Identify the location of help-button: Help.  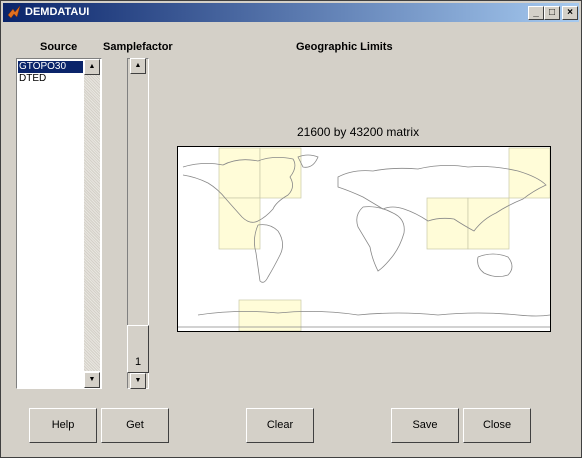
(63, 425).